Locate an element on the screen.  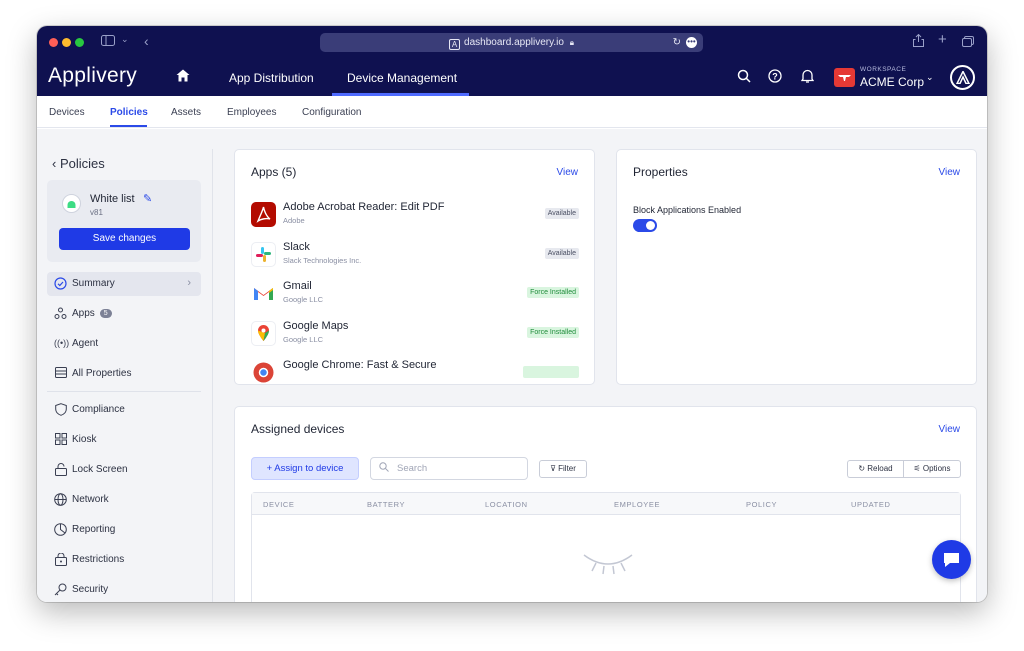
pie-chart-icon is located at coordinates (60, 529).